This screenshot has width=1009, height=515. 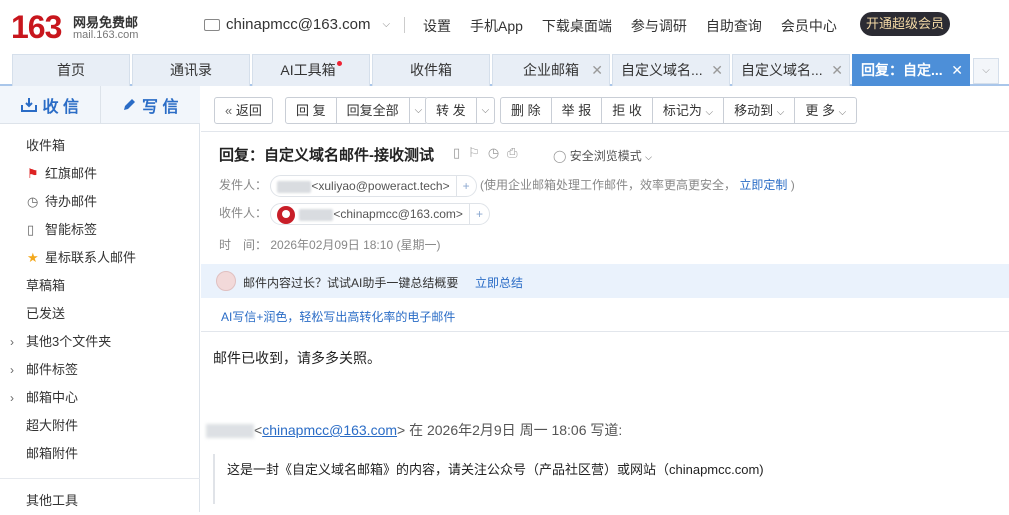 What do you see at coordinates (326, 155) in the screenshot?
I see `mail-subject: 回复：自定义域名邮件-接收测试` at bounding box center [326, 155].